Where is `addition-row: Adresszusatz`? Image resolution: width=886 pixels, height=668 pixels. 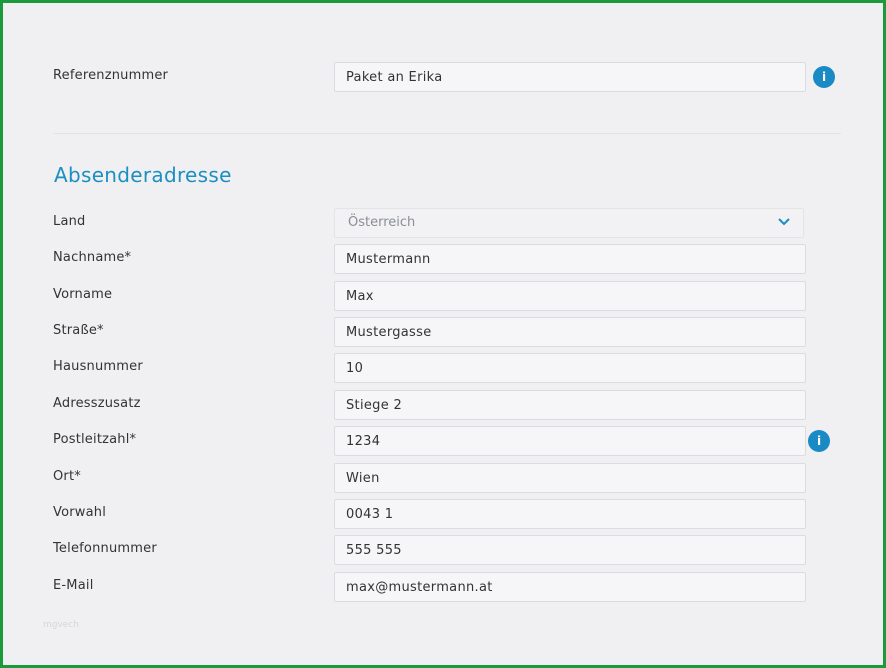 addition-row: Adresszusatz is located at coordinates (446, 405).